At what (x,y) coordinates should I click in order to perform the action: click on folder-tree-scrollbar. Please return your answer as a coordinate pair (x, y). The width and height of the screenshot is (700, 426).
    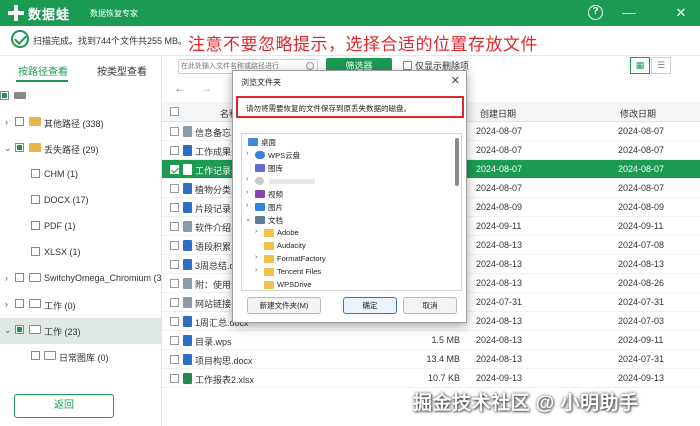
    Looking at the image, I should click on (457, 162).